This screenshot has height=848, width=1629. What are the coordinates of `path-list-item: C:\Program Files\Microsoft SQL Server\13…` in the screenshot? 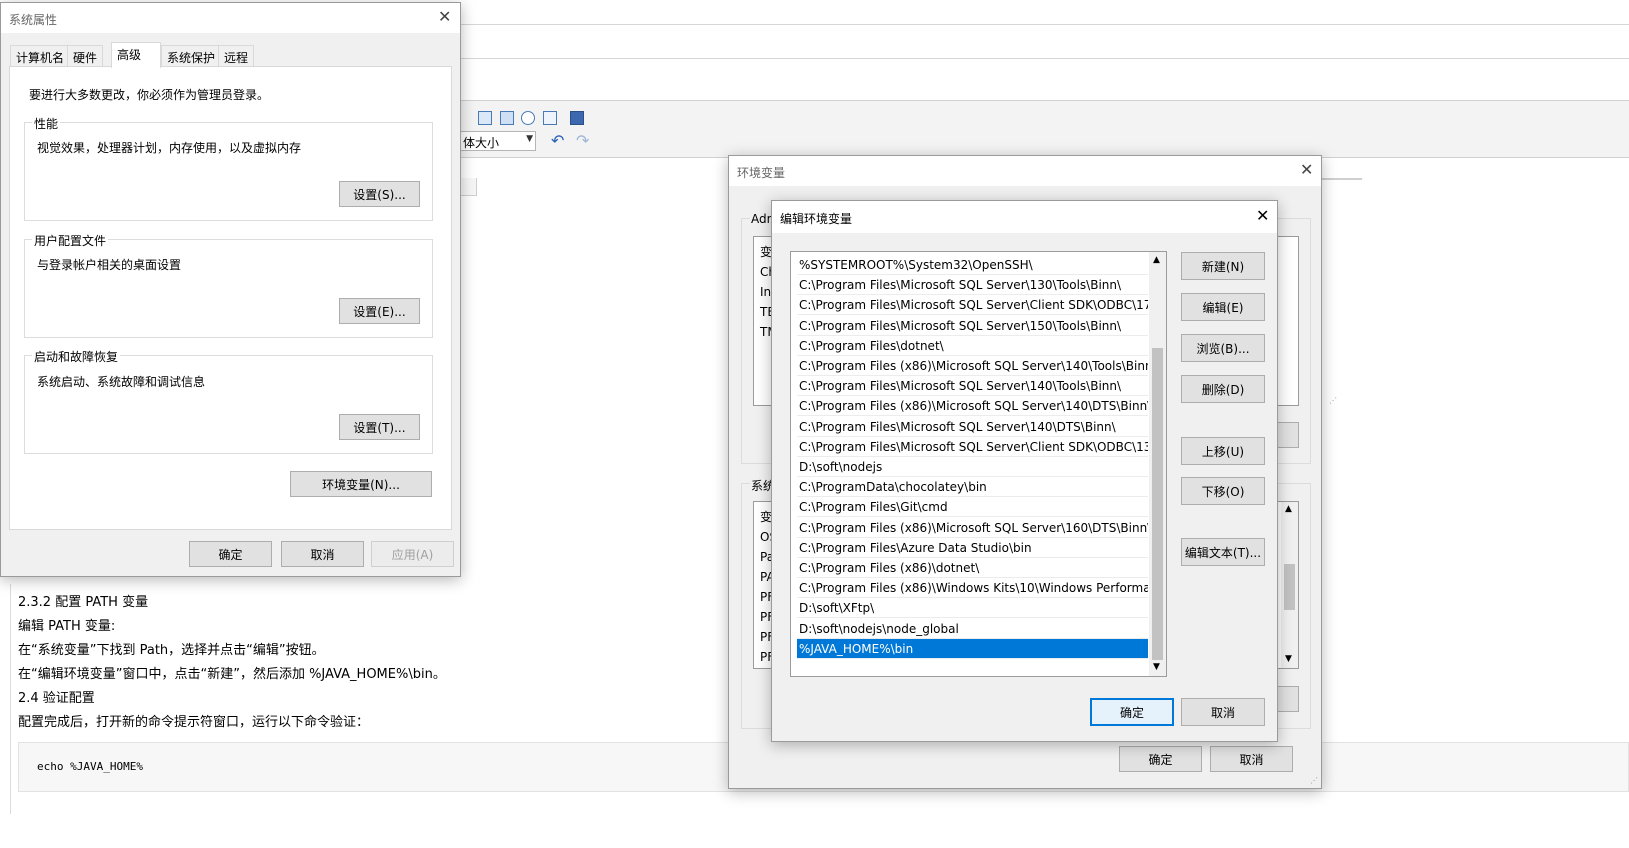 It's located at (972, 285).